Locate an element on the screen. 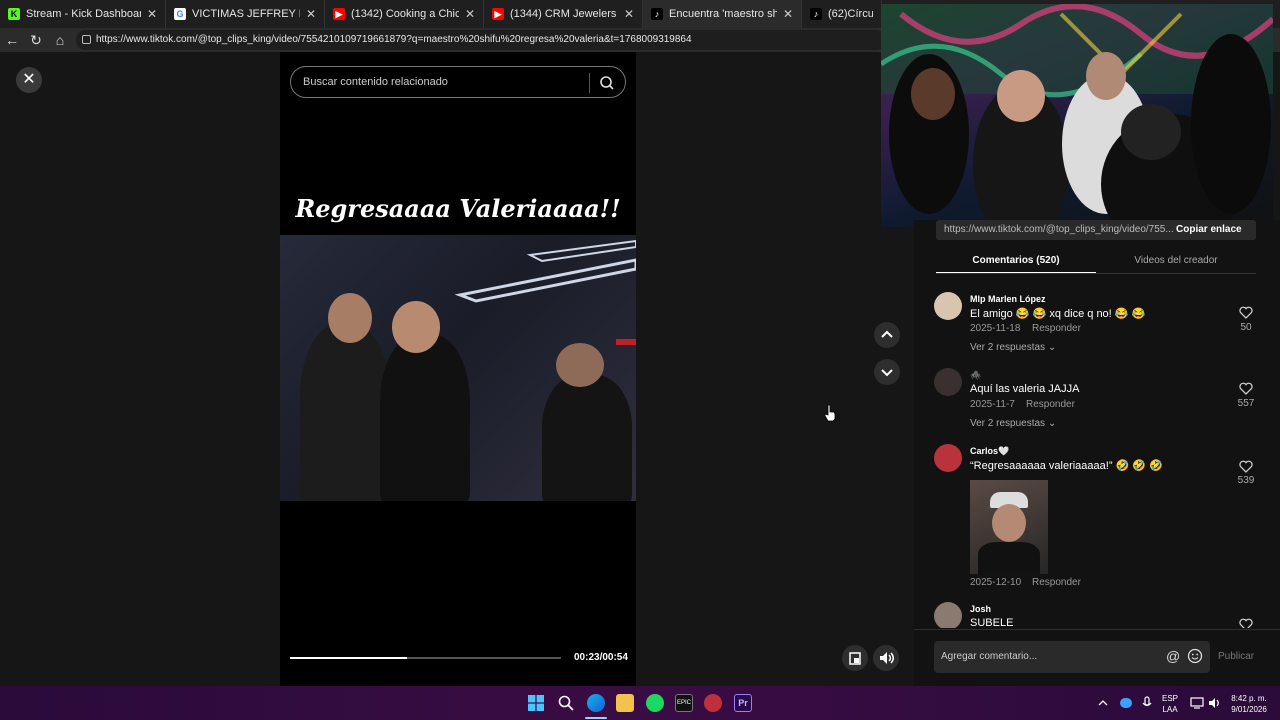  close-icon: ✕ is located at coordinates (29, 80).